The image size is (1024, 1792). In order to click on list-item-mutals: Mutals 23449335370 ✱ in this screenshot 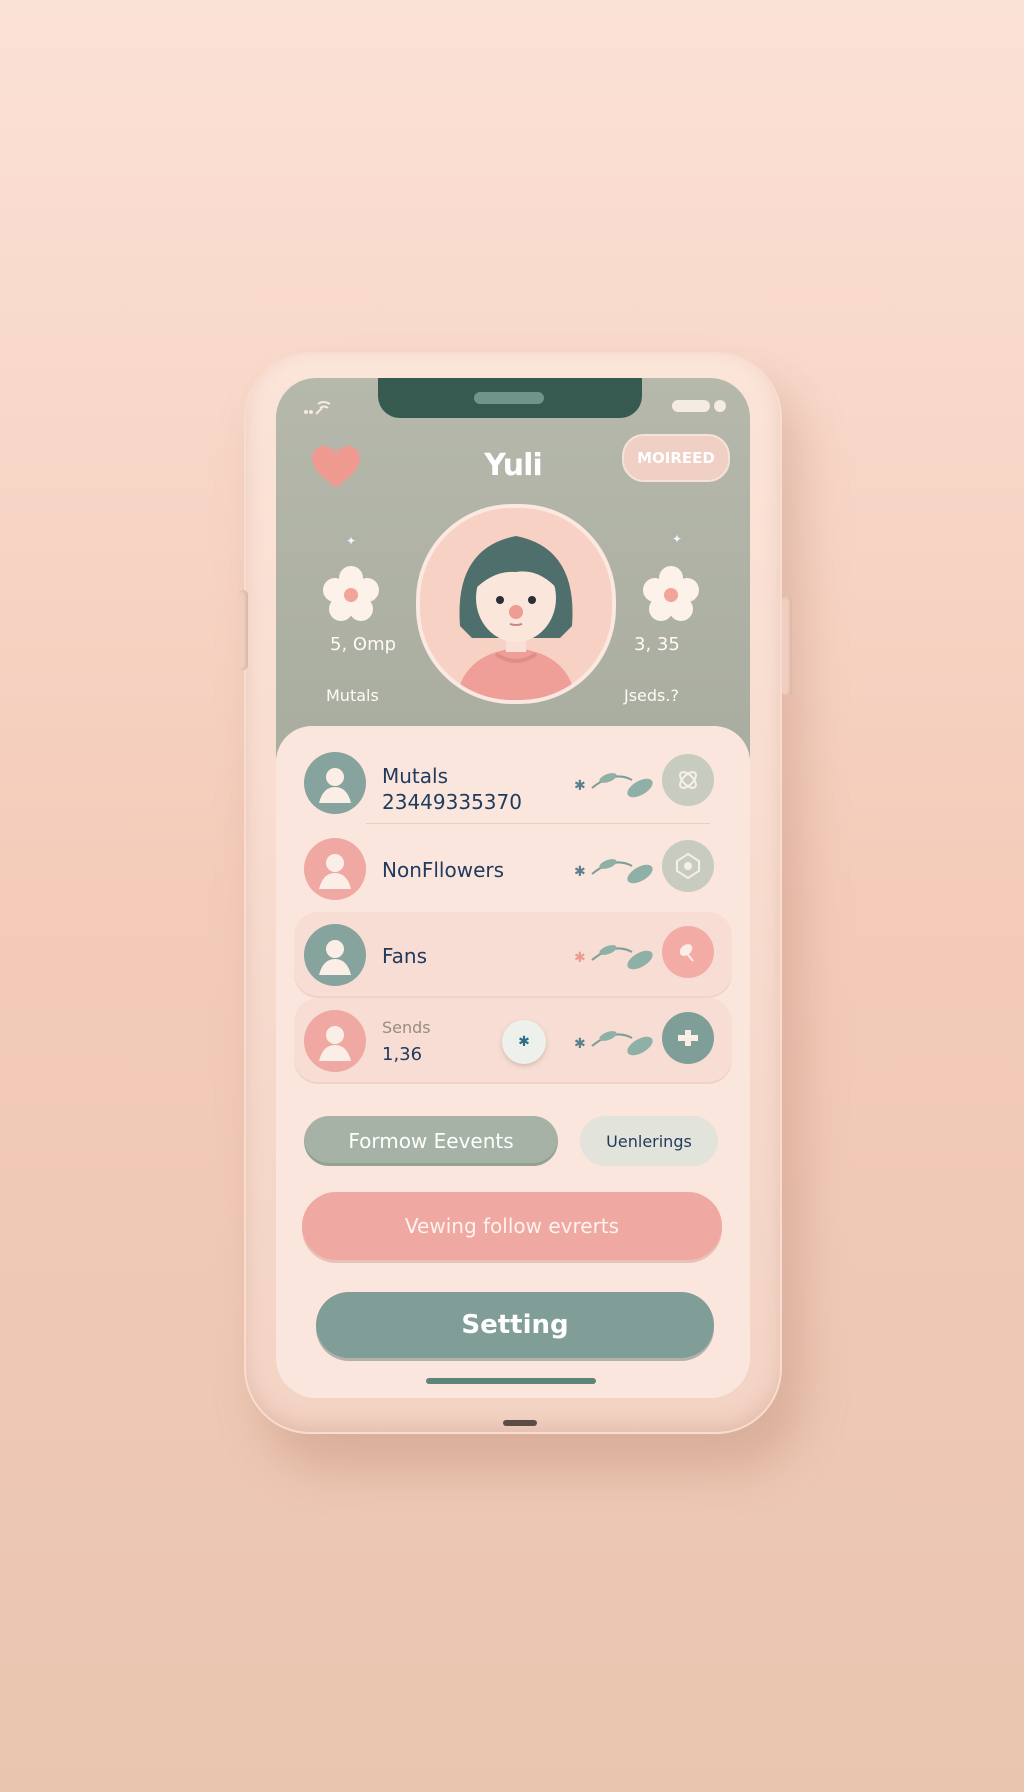, I will do `click(513, 782)`.